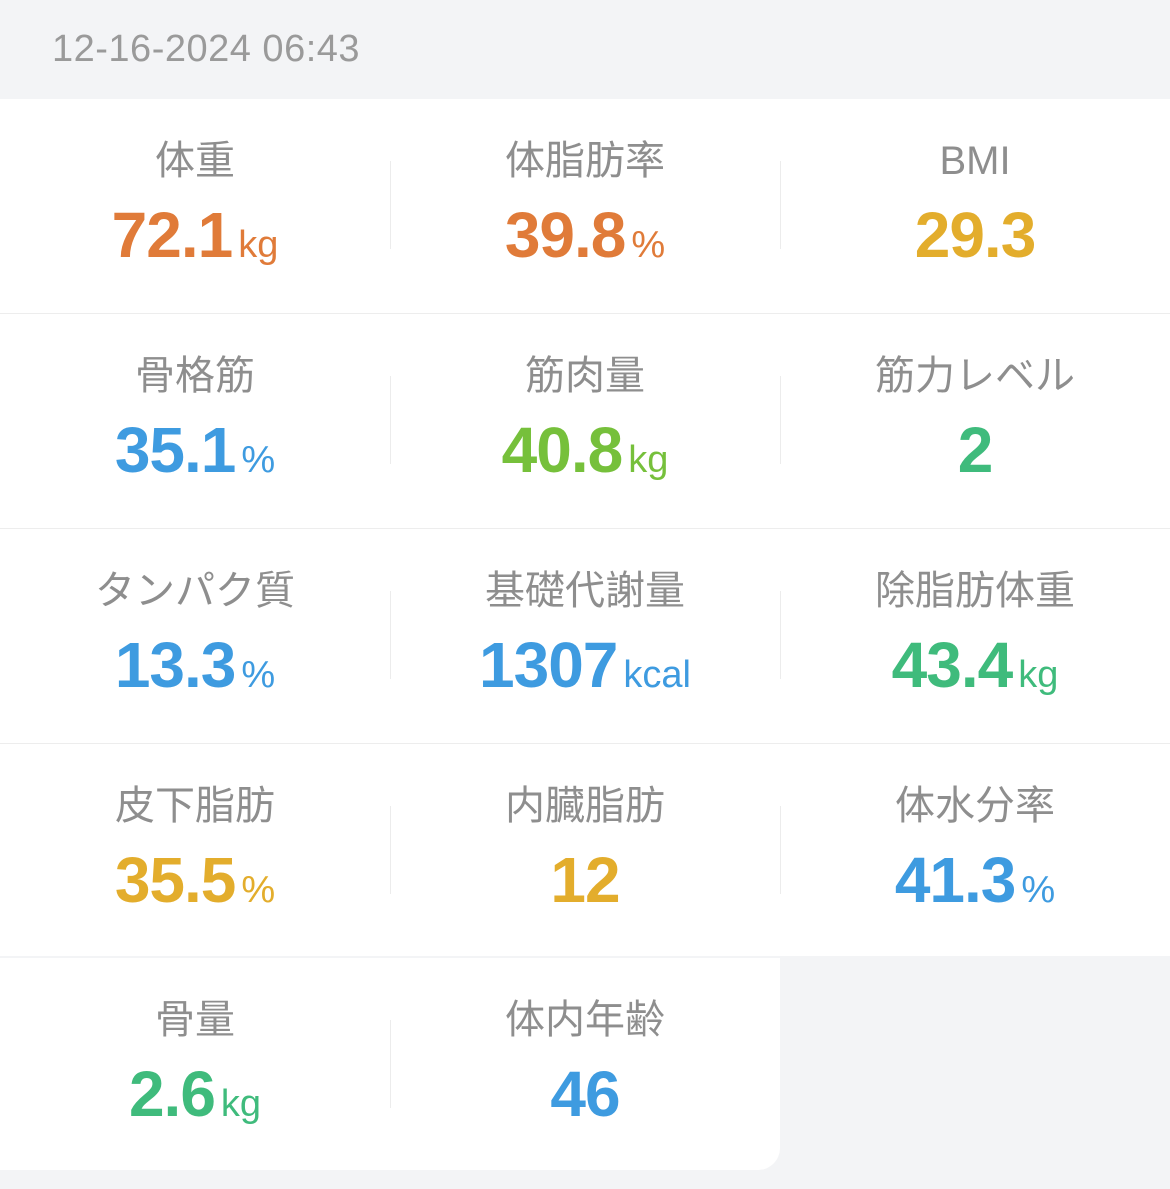 The image size is (1170, 1189). I want to click on metric-basal-metabolism: 基礎代謝量 1307 kcal, so click(585, 636).